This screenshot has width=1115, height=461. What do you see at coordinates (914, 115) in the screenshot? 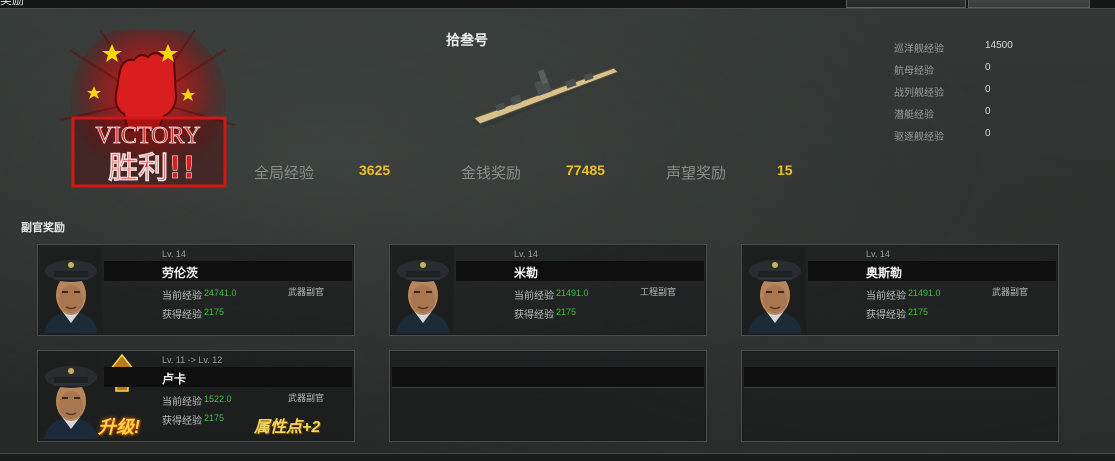
I see `exp-label: 潜艇经验` at bounding box center [914, 115].